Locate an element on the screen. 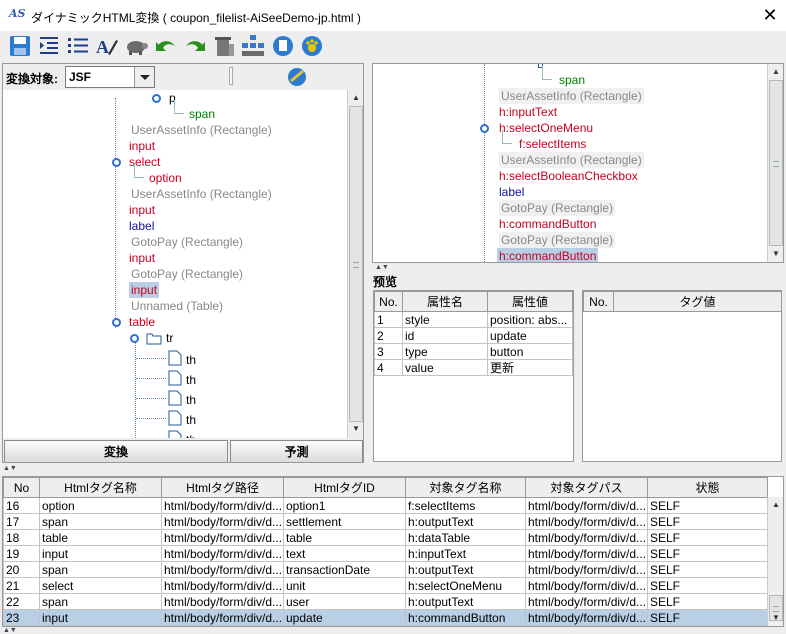 This screenshot has height=634, width=786. tree-node: tr is located at coordinates (169, 338).